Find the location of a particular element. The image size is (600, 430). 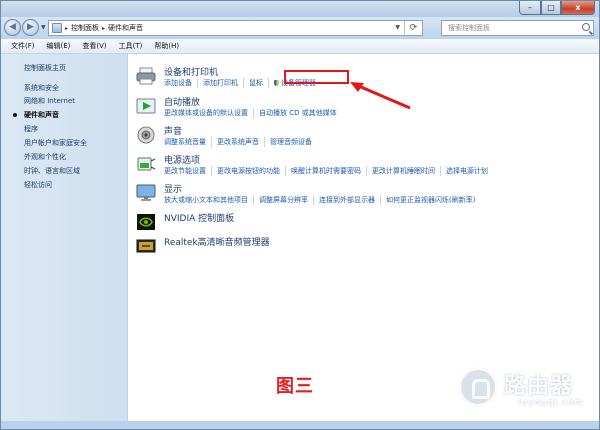

forward-arrow-icon: ▶ is located at coordinates (30, 27).